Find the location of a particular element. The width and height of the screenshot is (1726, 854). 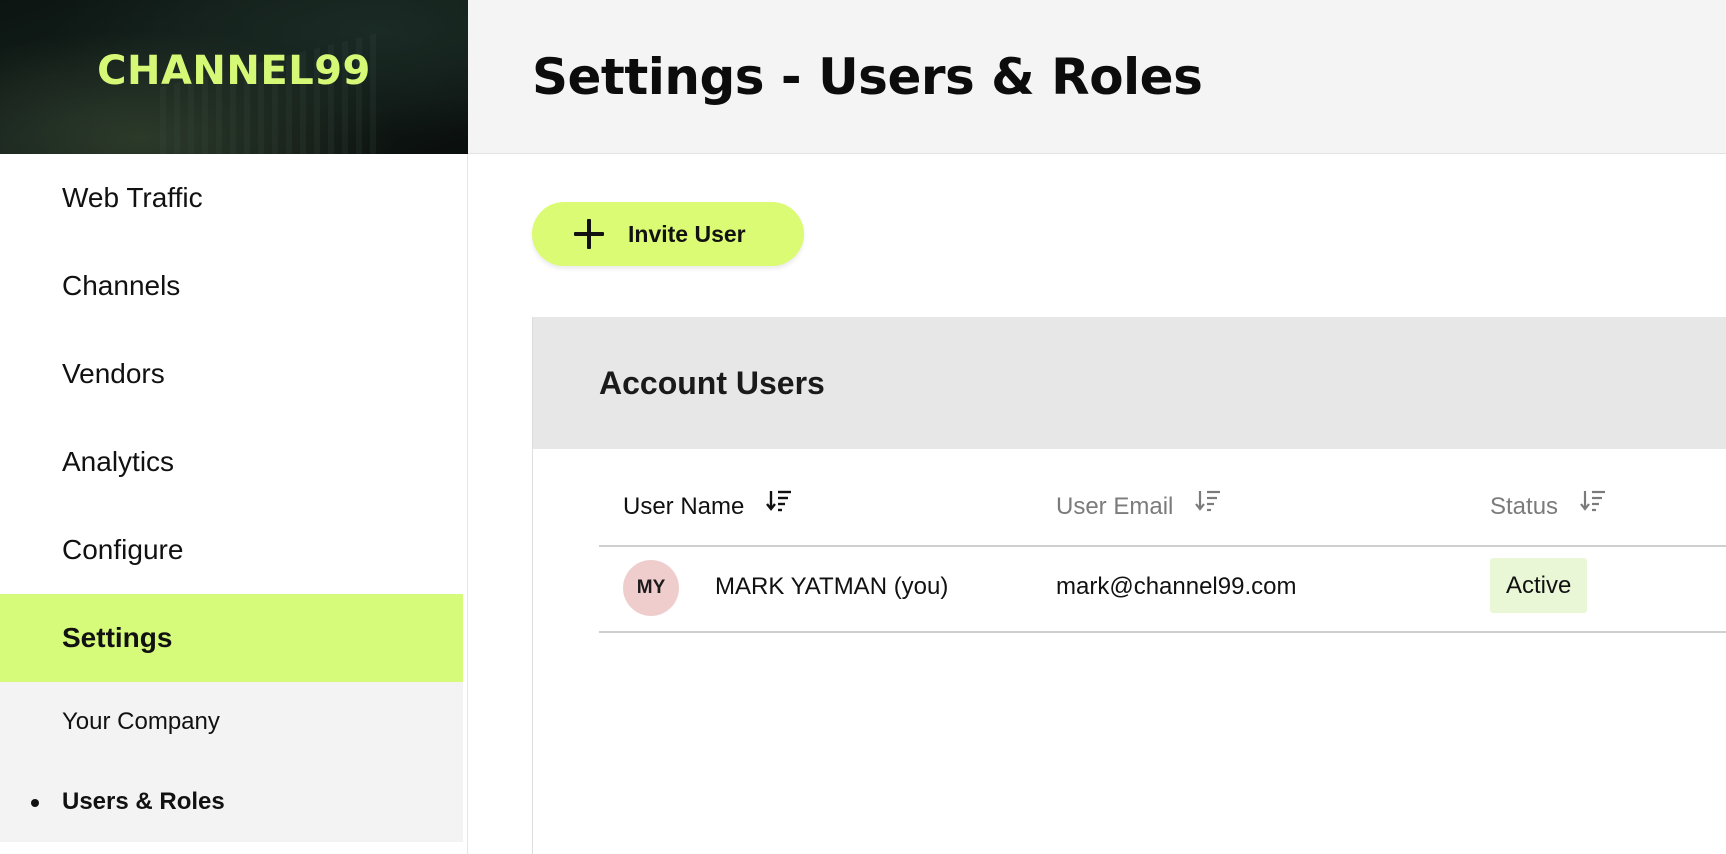

page-header: Settings - Users & Roles is located at coordinates (1097, 77).